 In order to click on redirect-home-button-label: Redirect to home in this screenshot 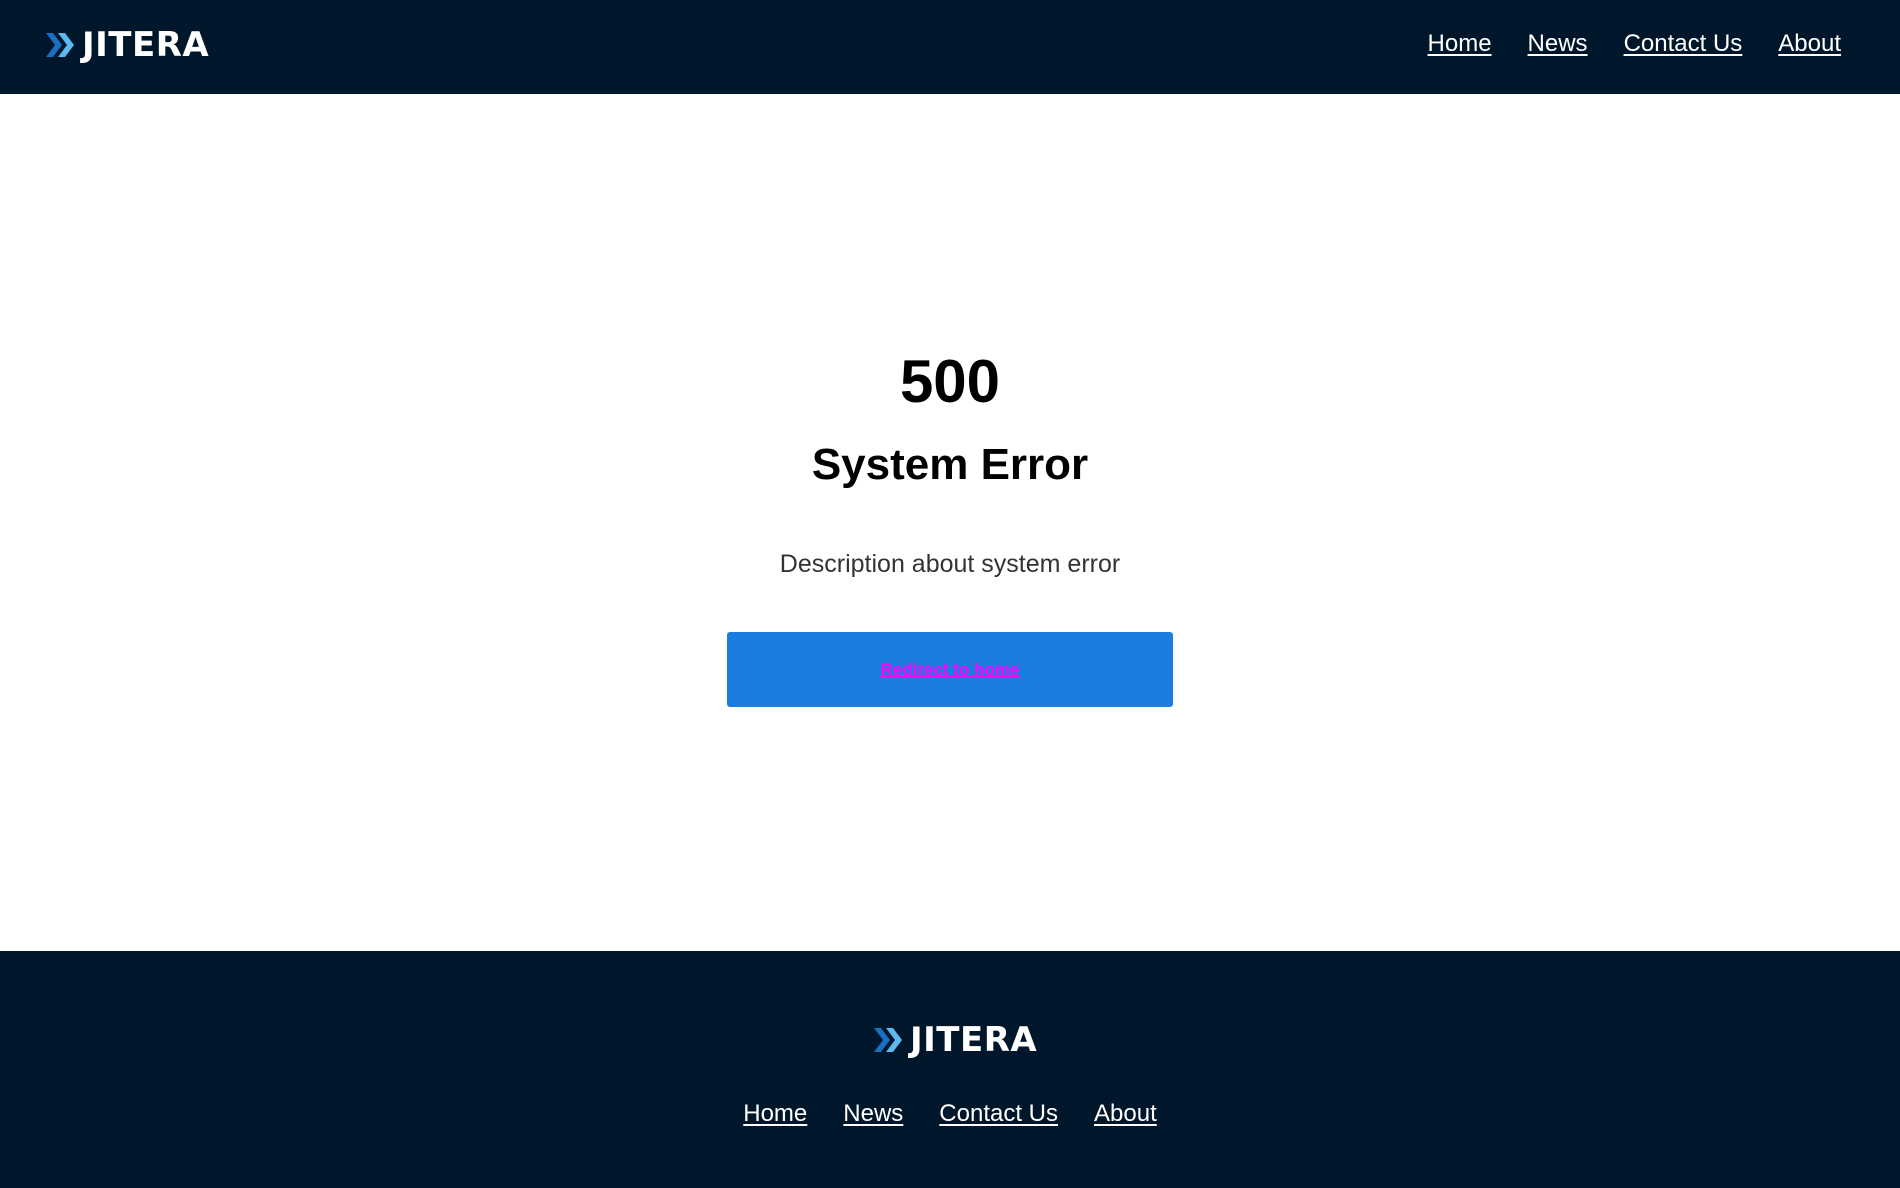, I will do `click(950, 669)`.